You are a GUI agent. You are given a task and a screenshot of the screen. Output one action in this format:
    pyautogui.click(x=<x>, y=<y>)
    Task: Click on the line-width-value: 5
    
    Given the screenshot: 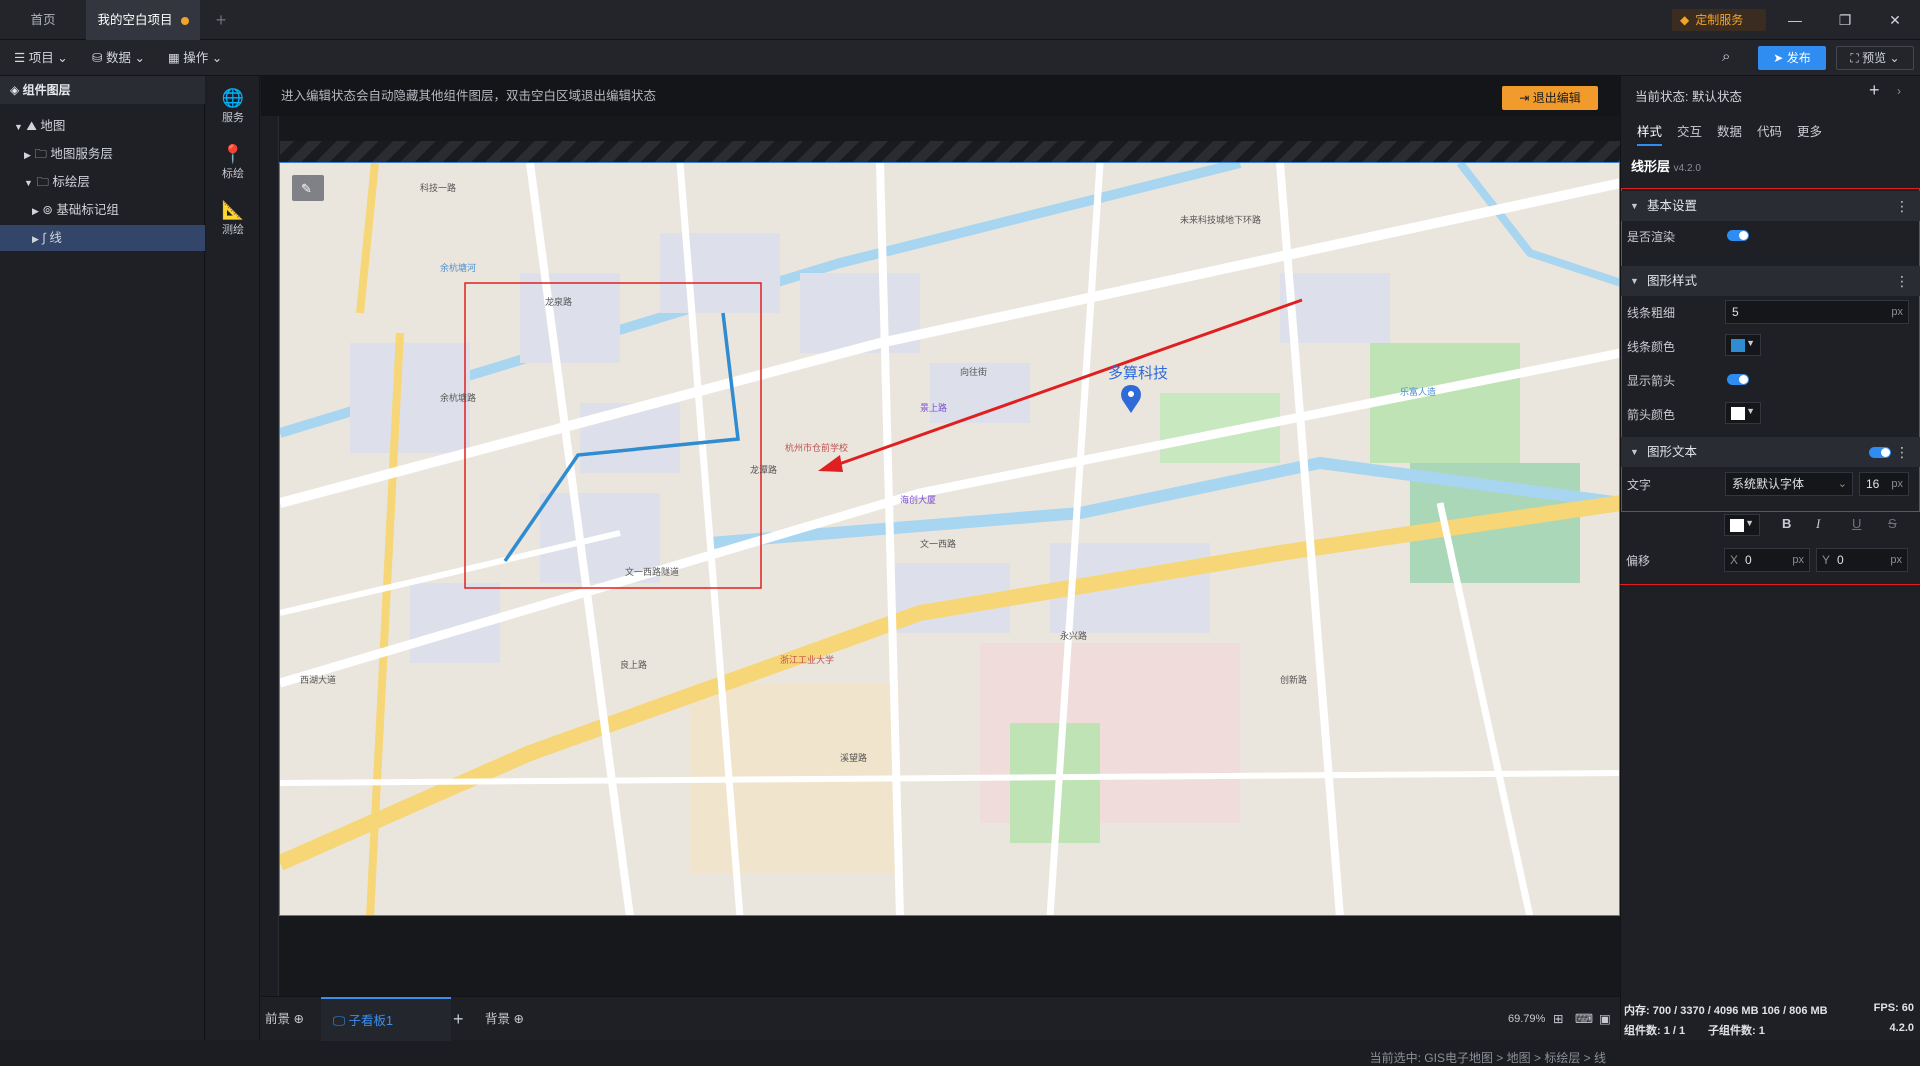 What is the action you would take?
    pyautogui.click(x=1735, y=312)
    